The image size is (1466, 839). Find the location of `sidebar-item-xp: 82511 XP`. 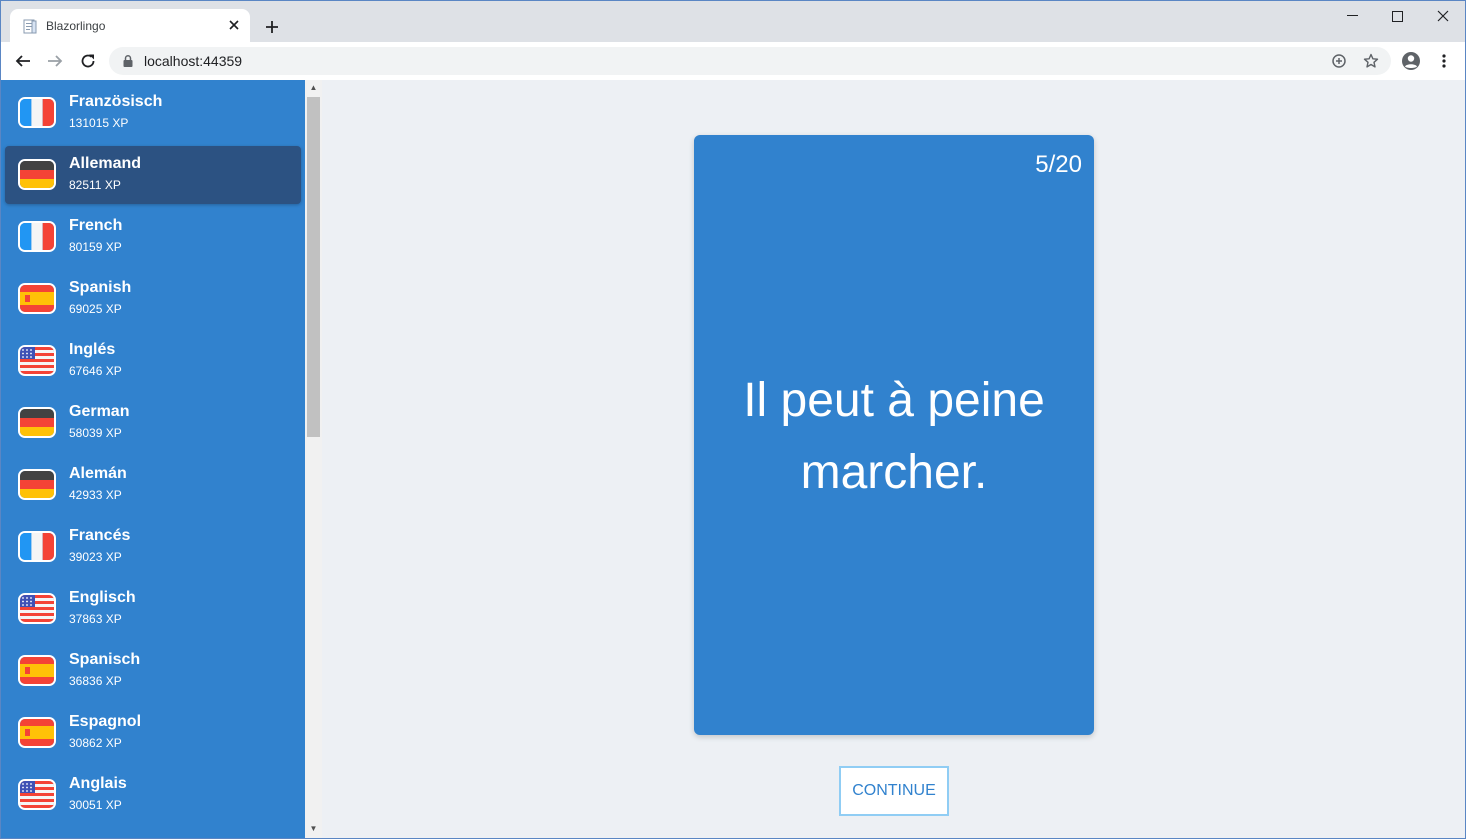

sidebar-item-xp: 82511 XP is located at coordinates (95, 185).